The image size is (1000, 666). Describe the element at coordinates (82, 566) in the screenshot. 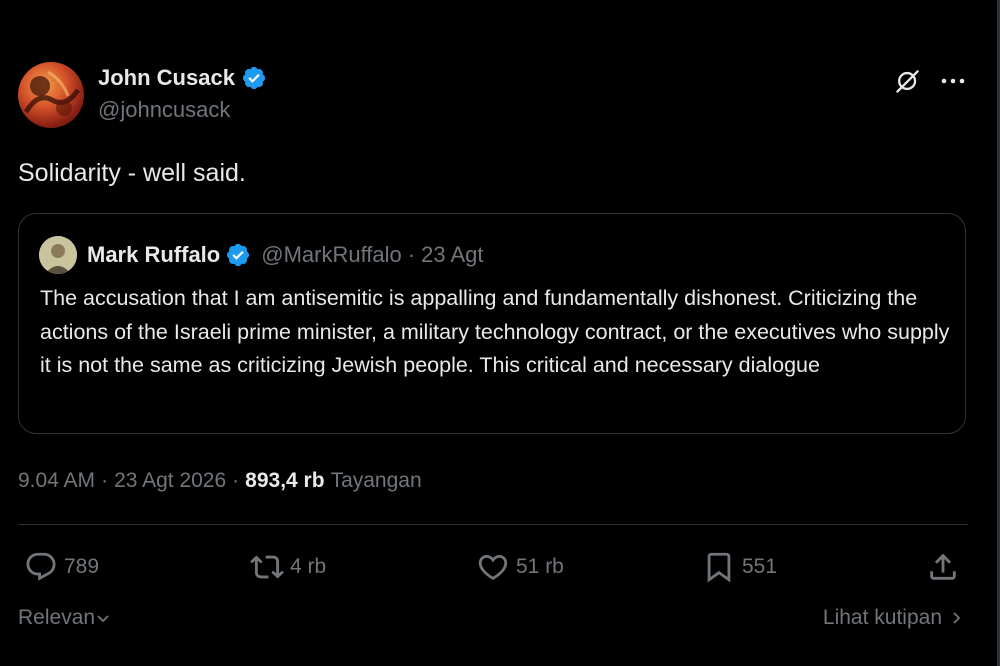

I see `reply-count: 789` at that location.